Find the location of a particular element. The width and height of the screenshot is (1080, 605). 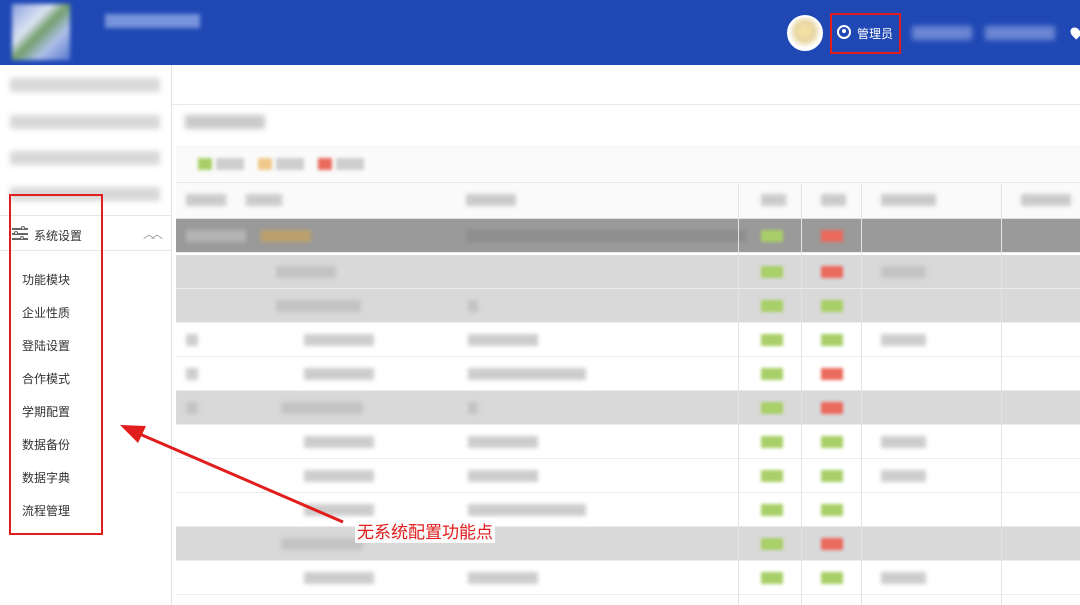

main-top-bar is located at coordinates (626, 85).